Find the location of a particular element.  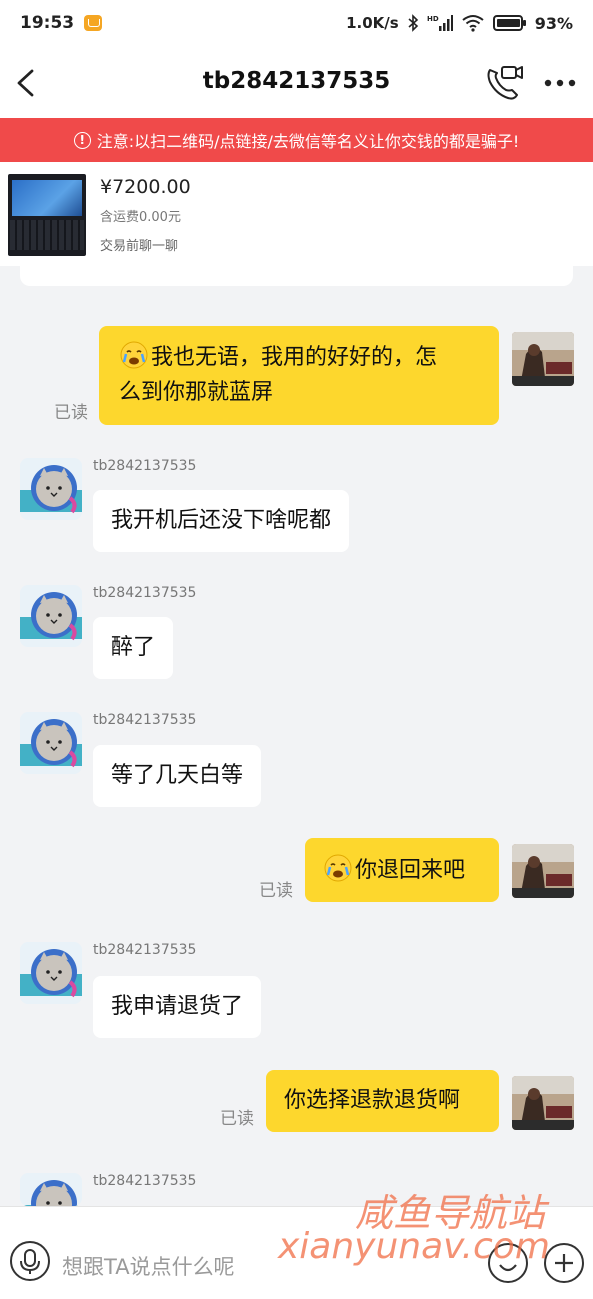

message-input-field: 想跟TA说点什么呢 is located at coordinates (148, 1266).